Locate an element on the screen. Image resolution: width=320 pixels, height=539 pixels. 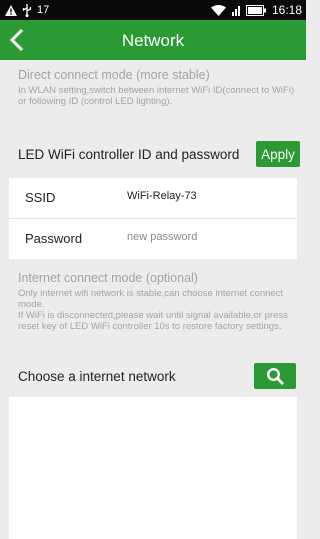
search-icon is located at coordinates (275, 376).